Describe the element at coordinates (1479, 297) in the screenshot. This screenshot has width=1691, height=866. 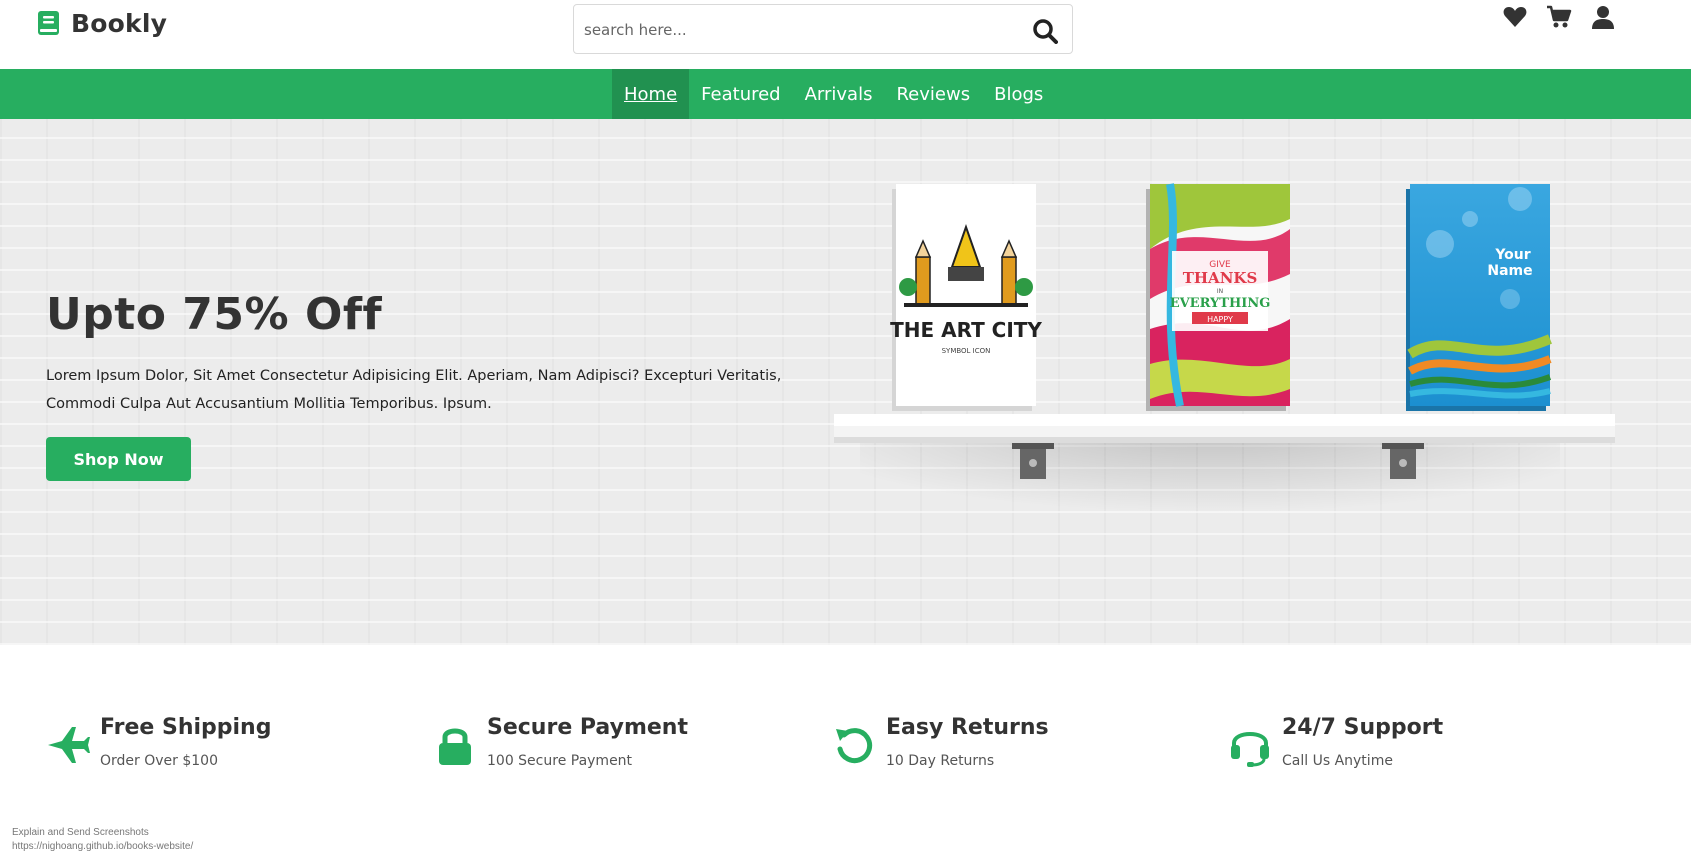
I see `book-your-name: Your Name` at that location.